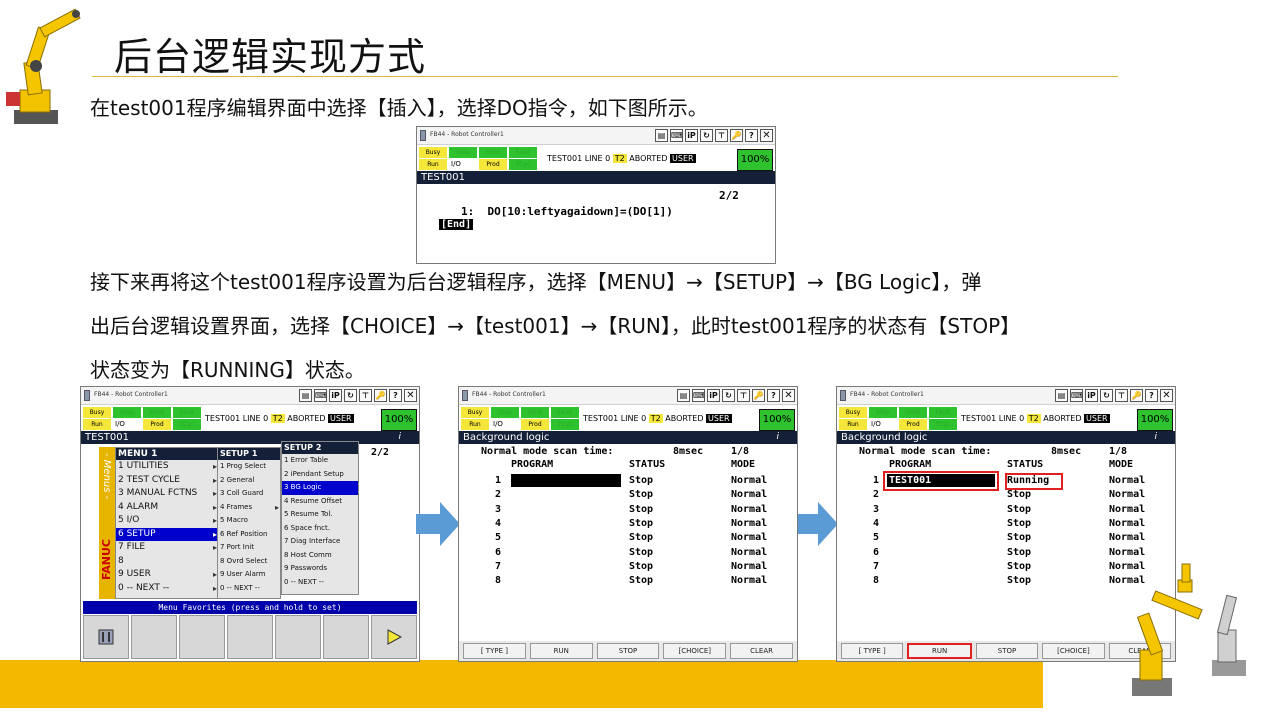 The image size is (1280, 720). I want to click on setup1-item: 9 User Alarm, so click(249, 575).